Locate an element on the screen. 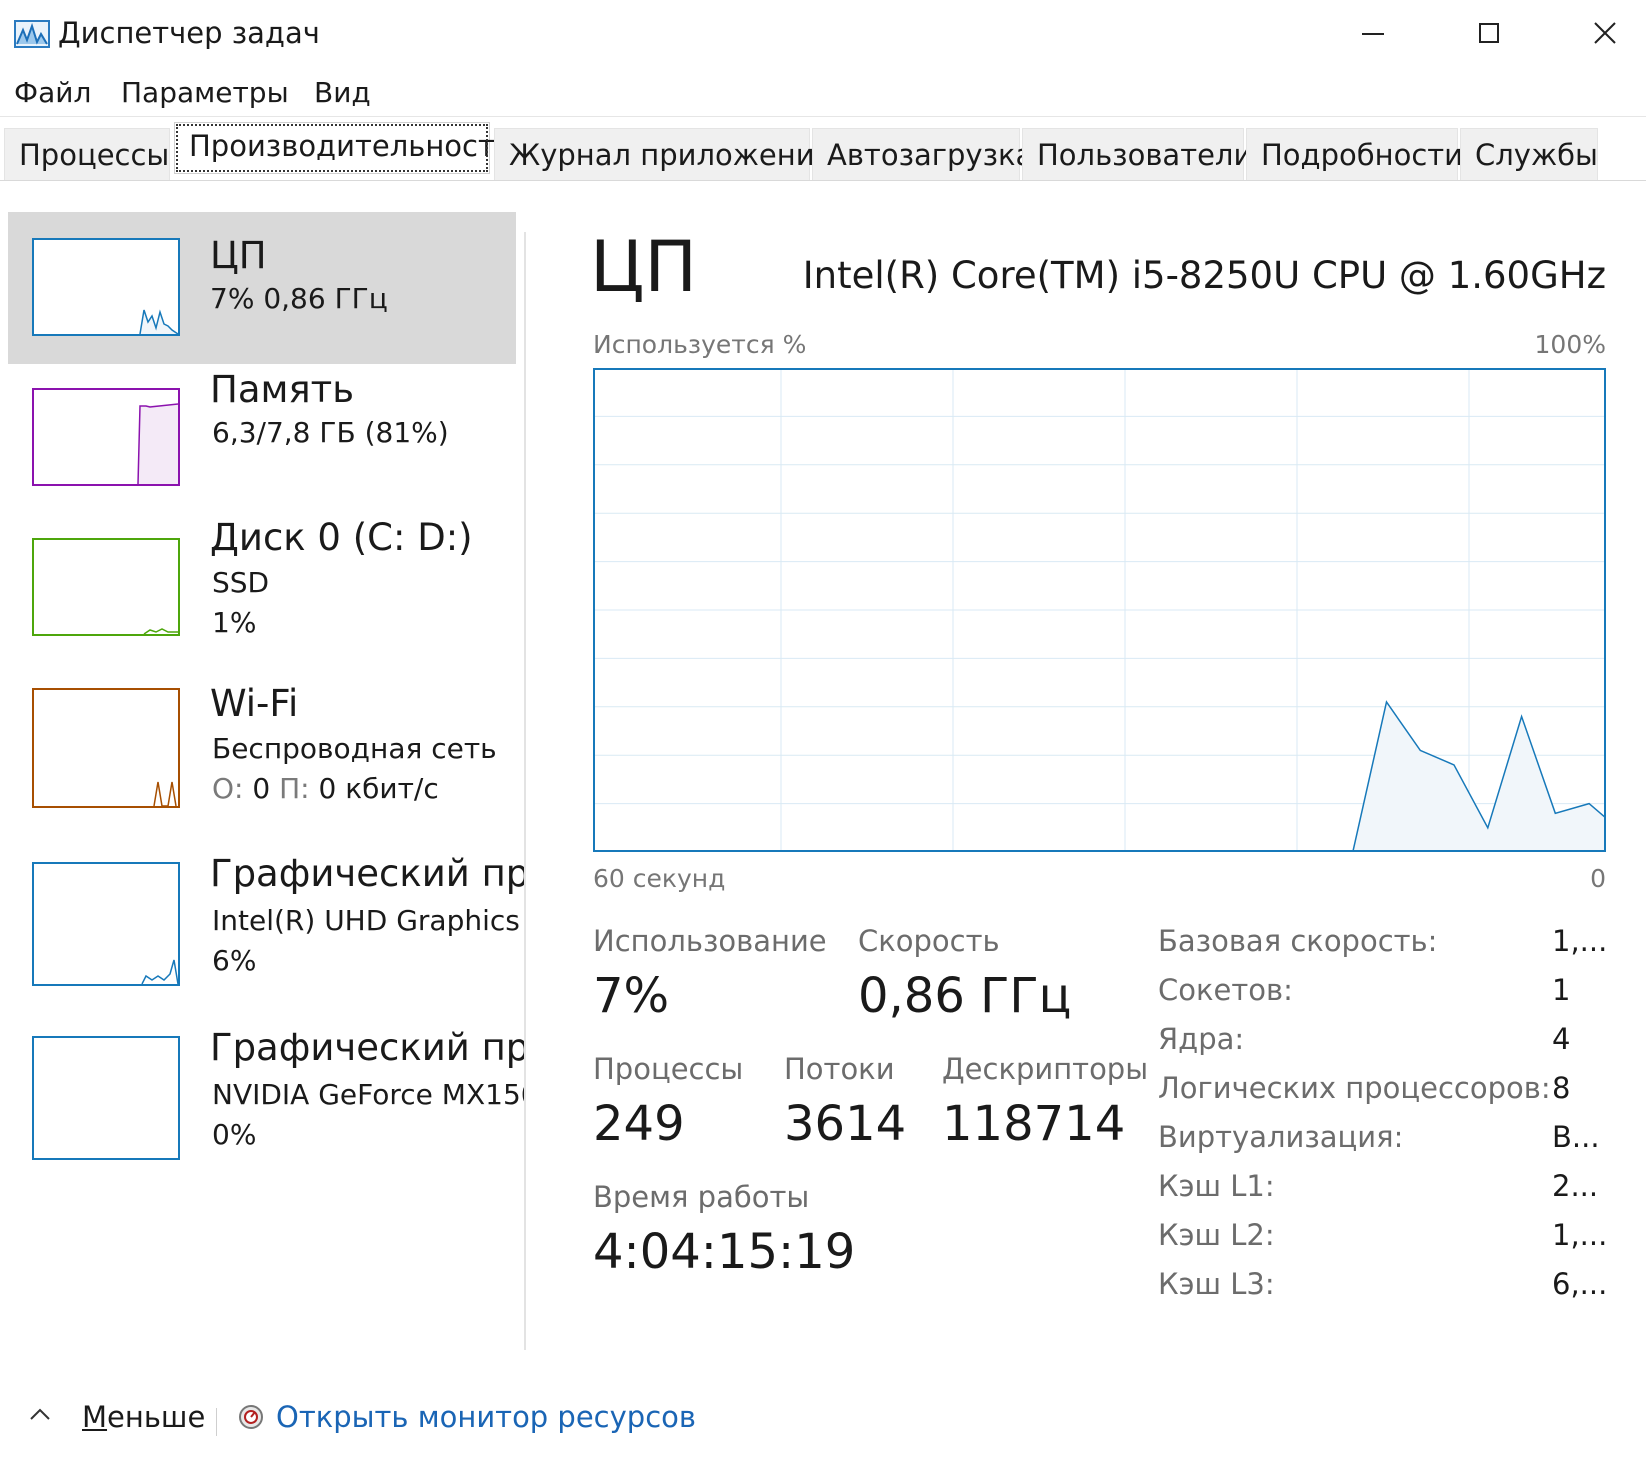 This screenshot has height=1467, width=1646. sidebar-disk-title: Диск 0 (C: D:) is located at coordinates (341, 537).